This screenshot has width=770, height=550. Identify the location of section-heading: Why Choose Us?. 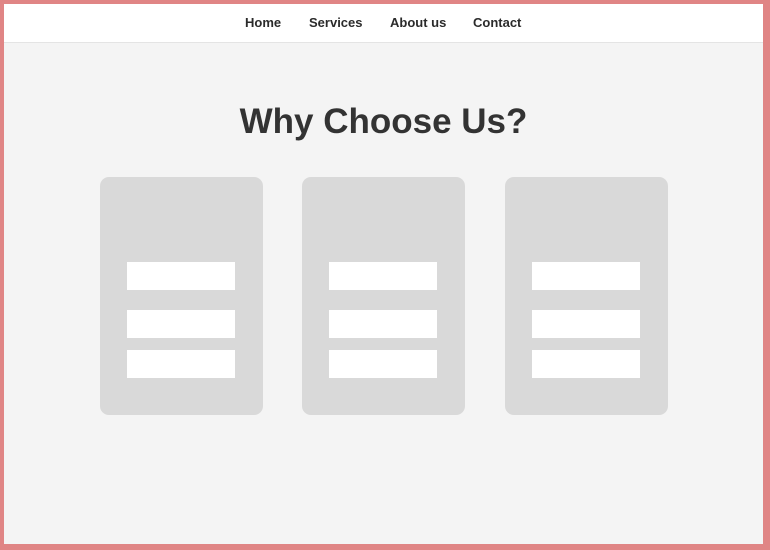
(383, 121).